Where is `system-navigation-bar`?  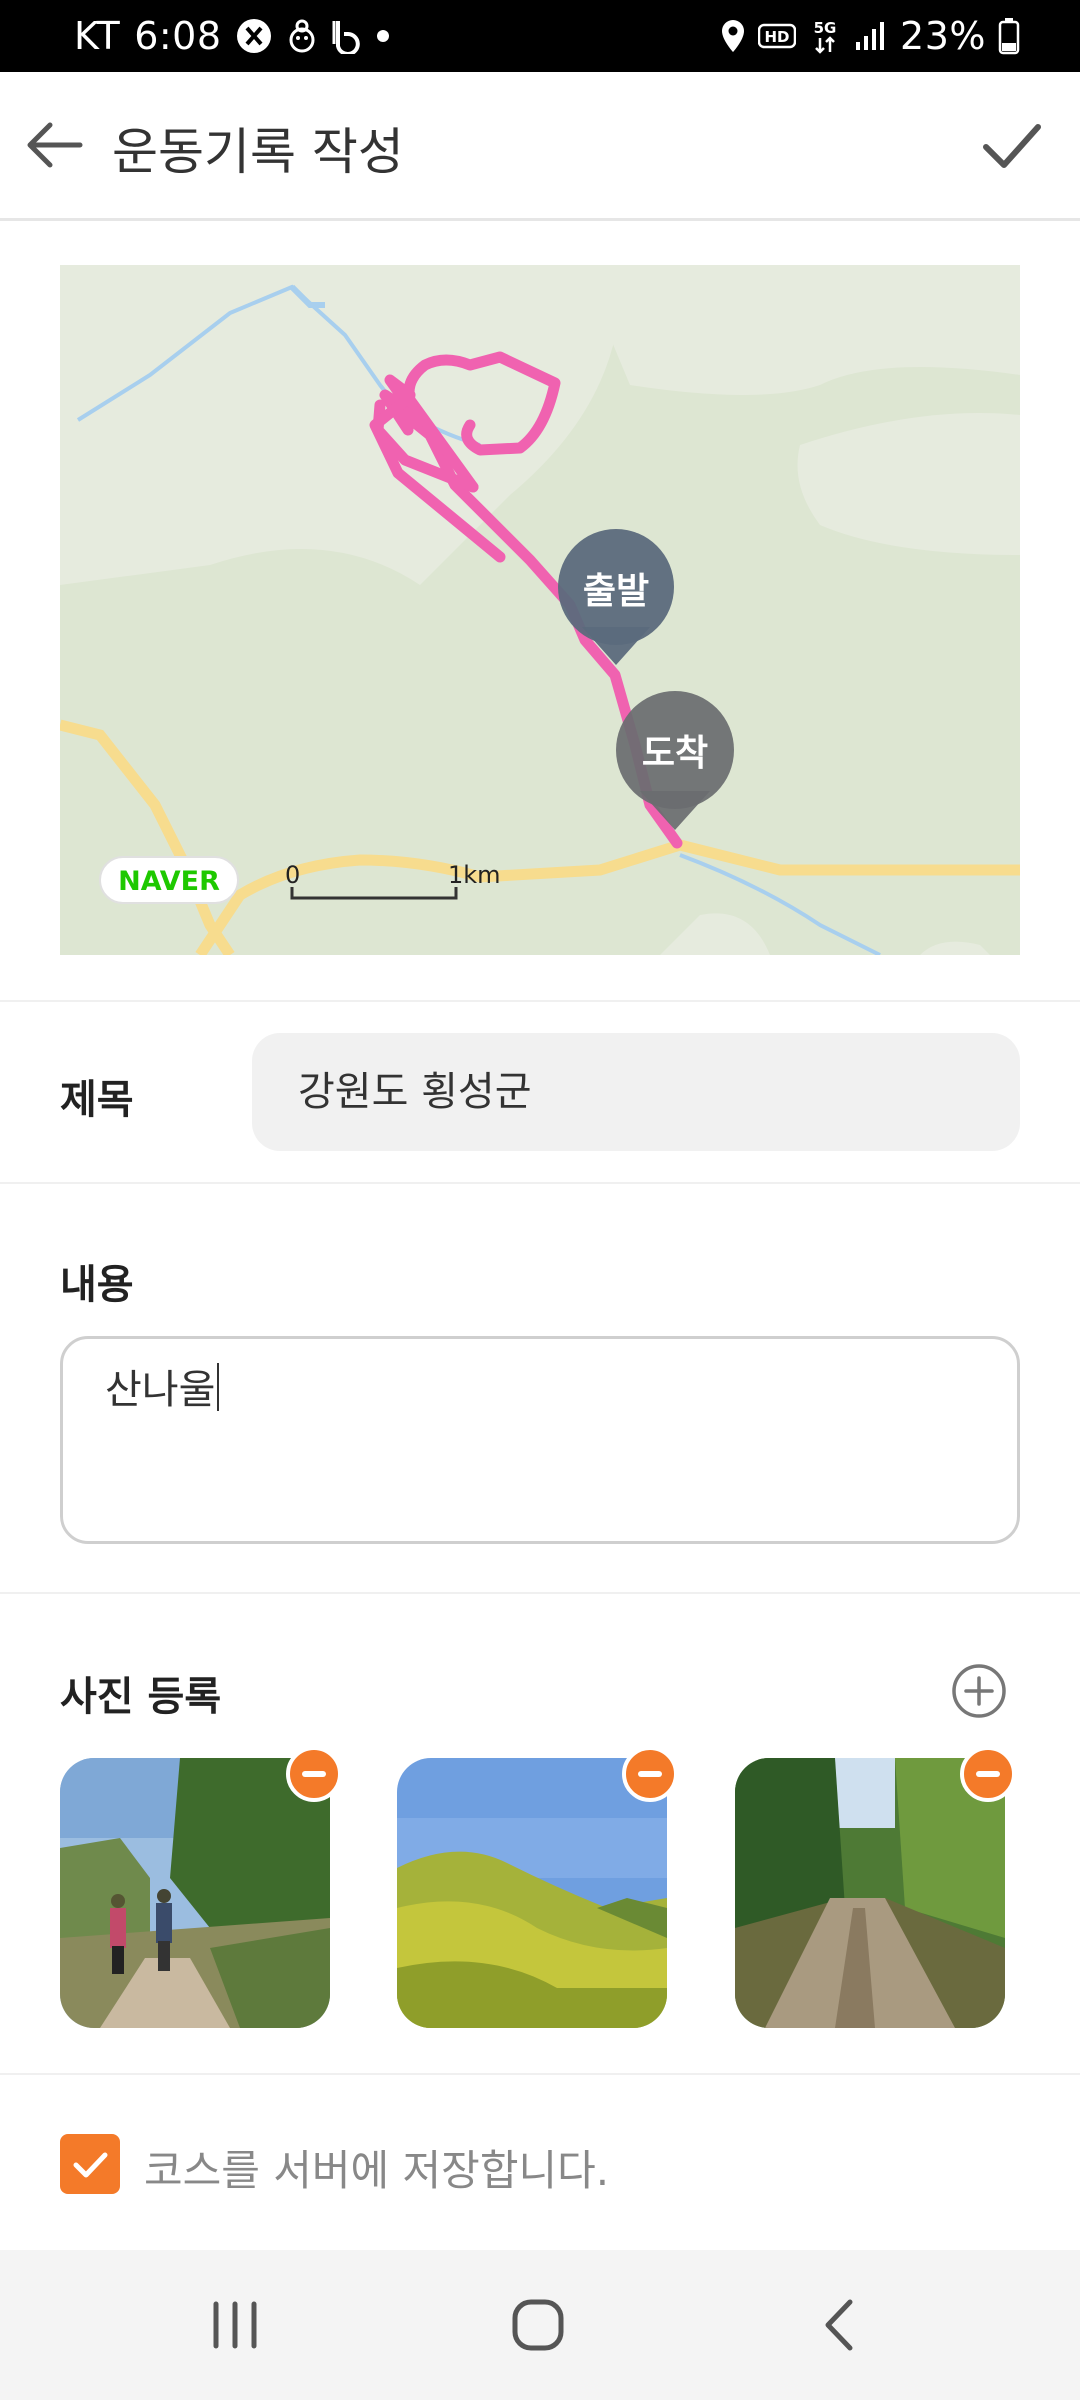 system-navigation-bar is located at coordinates (540, 2325).